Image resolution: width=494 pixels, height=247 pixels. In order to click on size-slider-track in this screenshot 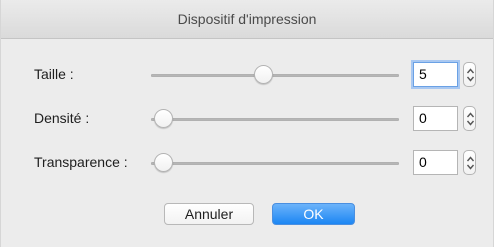, I will do `click(275, 75)`.